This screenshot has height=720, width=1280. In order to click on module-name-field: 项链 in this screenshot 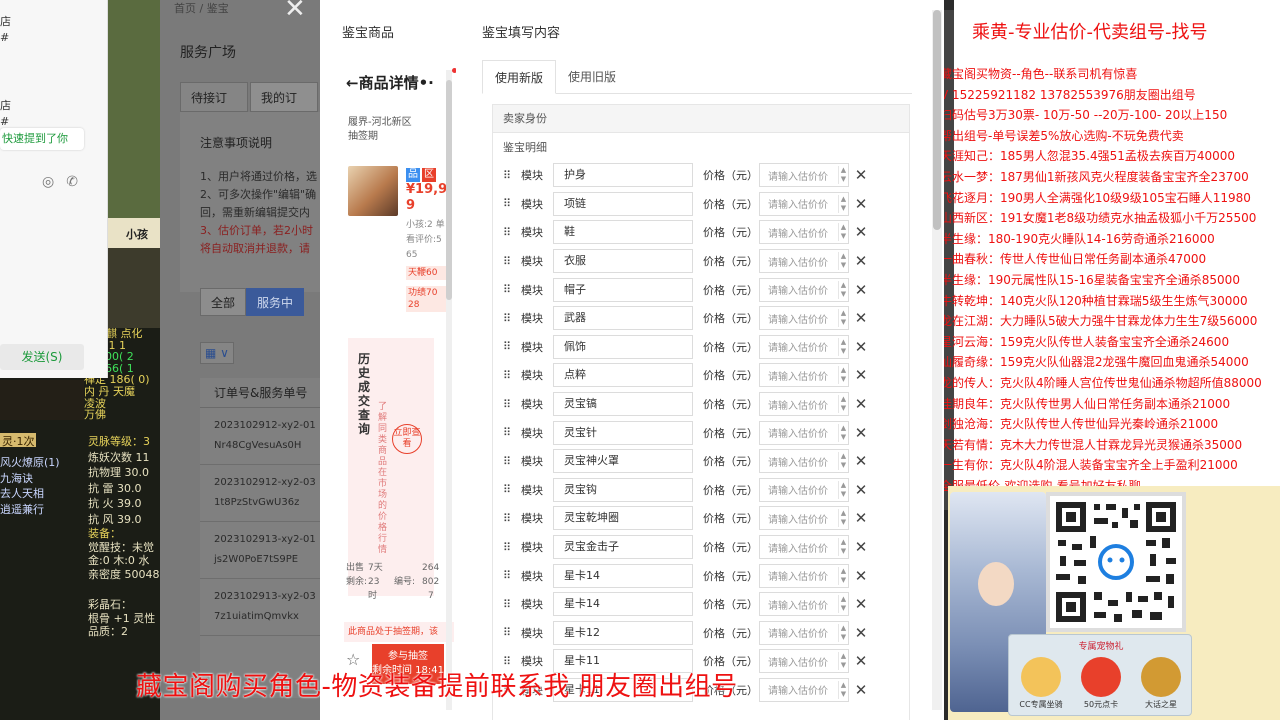, I will do `click(623, 203)`.